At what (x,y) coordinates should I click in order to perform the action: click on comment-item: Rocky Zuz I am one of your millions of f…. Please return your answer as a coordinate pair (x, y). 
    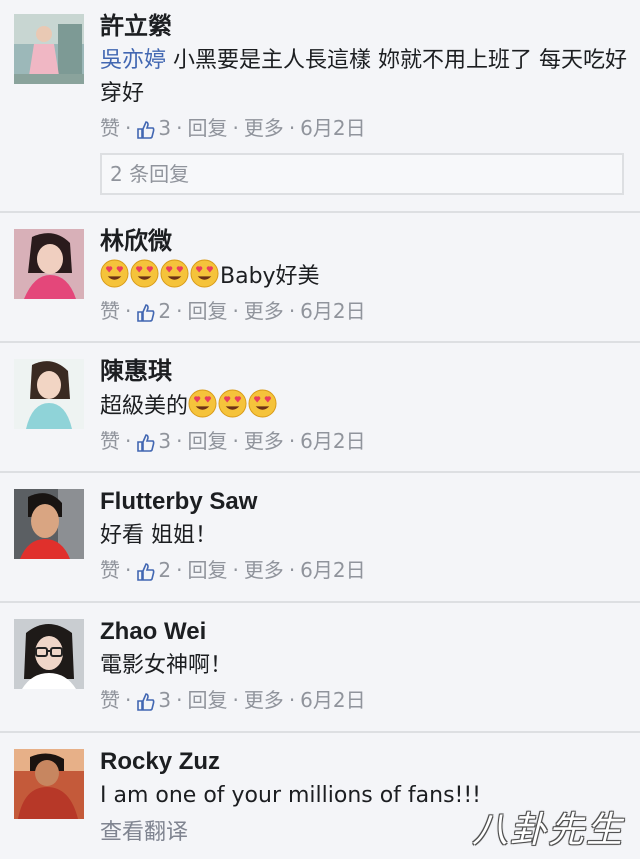
    Looking at the image, I should click on (320, 796).